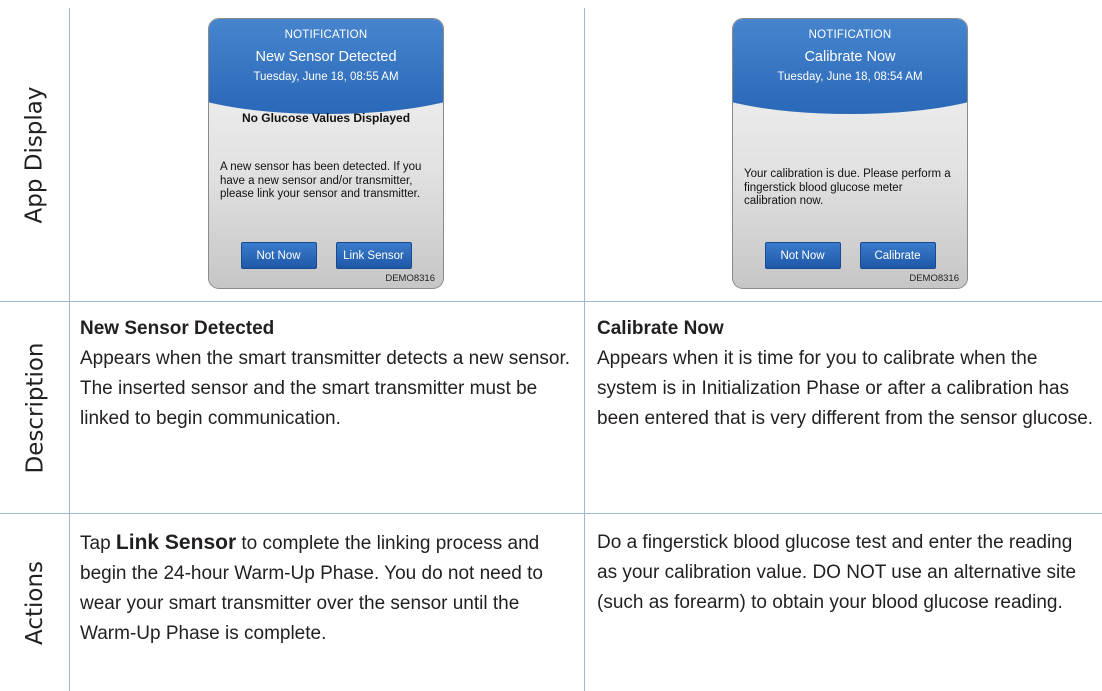 Image resolution: width=1102 pixels, height=691 pixels. I want to click on notification-headline: No Glucose Values Displayed, so click(326, 118).